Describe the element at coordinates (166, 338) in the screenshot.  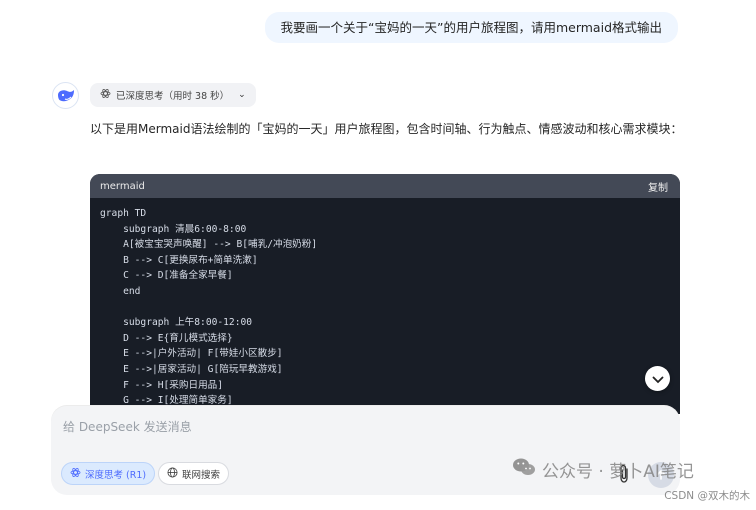
I see `code-line: D --> E{育儿模式选择}` at that location.